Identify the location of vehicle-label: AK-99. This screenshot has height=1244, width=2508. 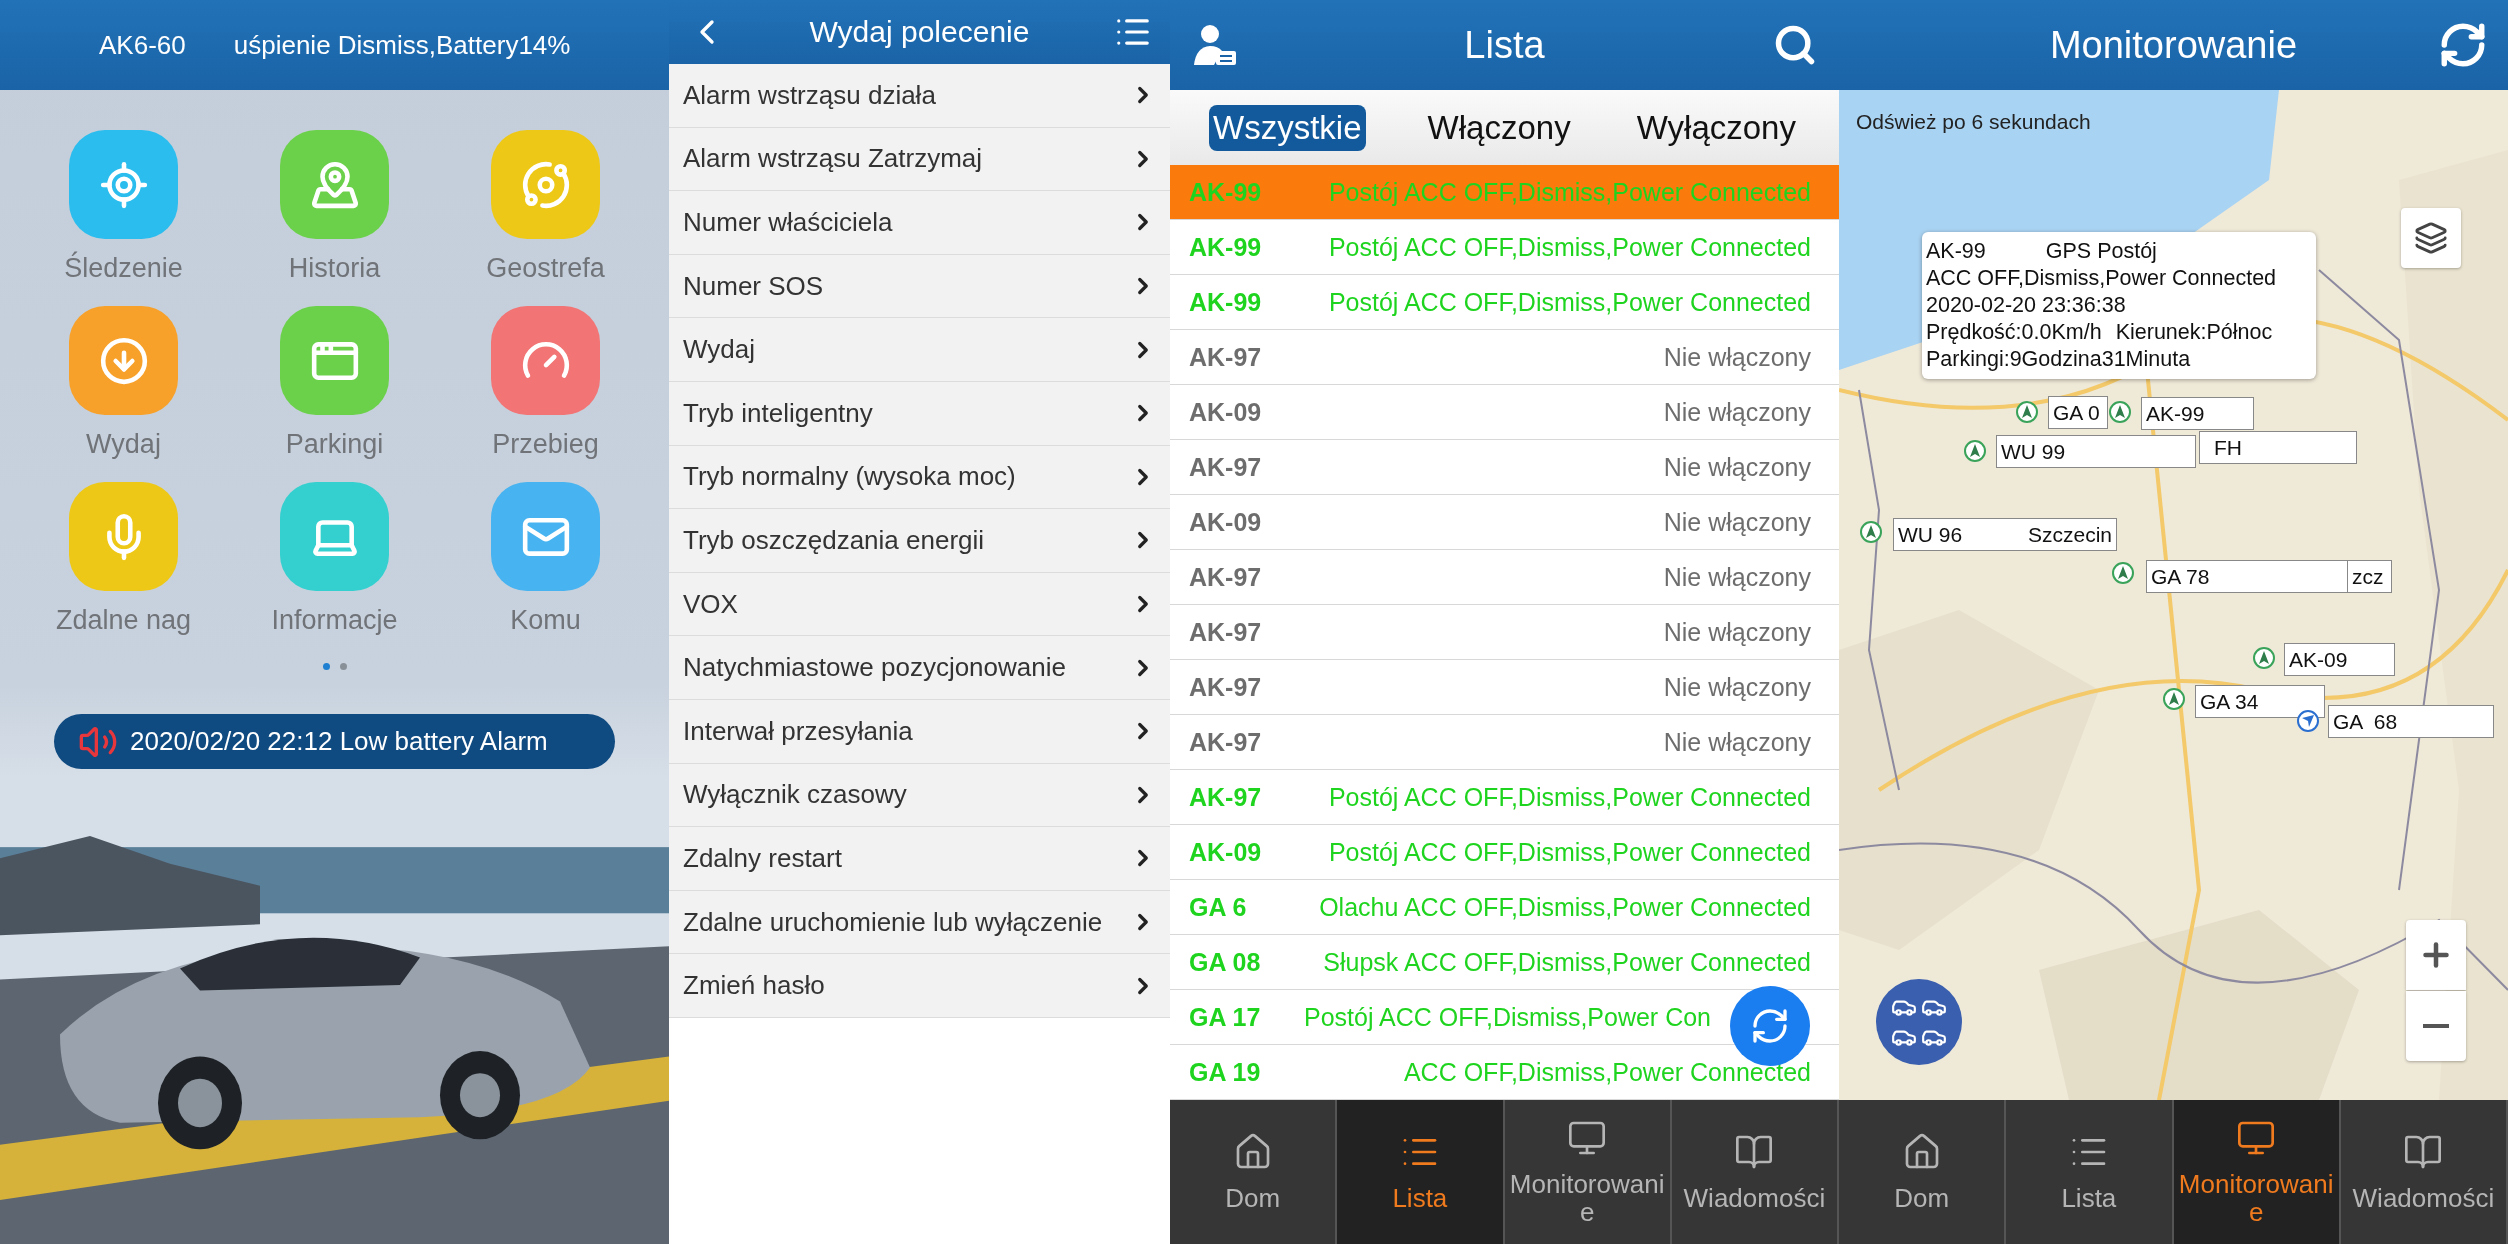
(2197, 413).